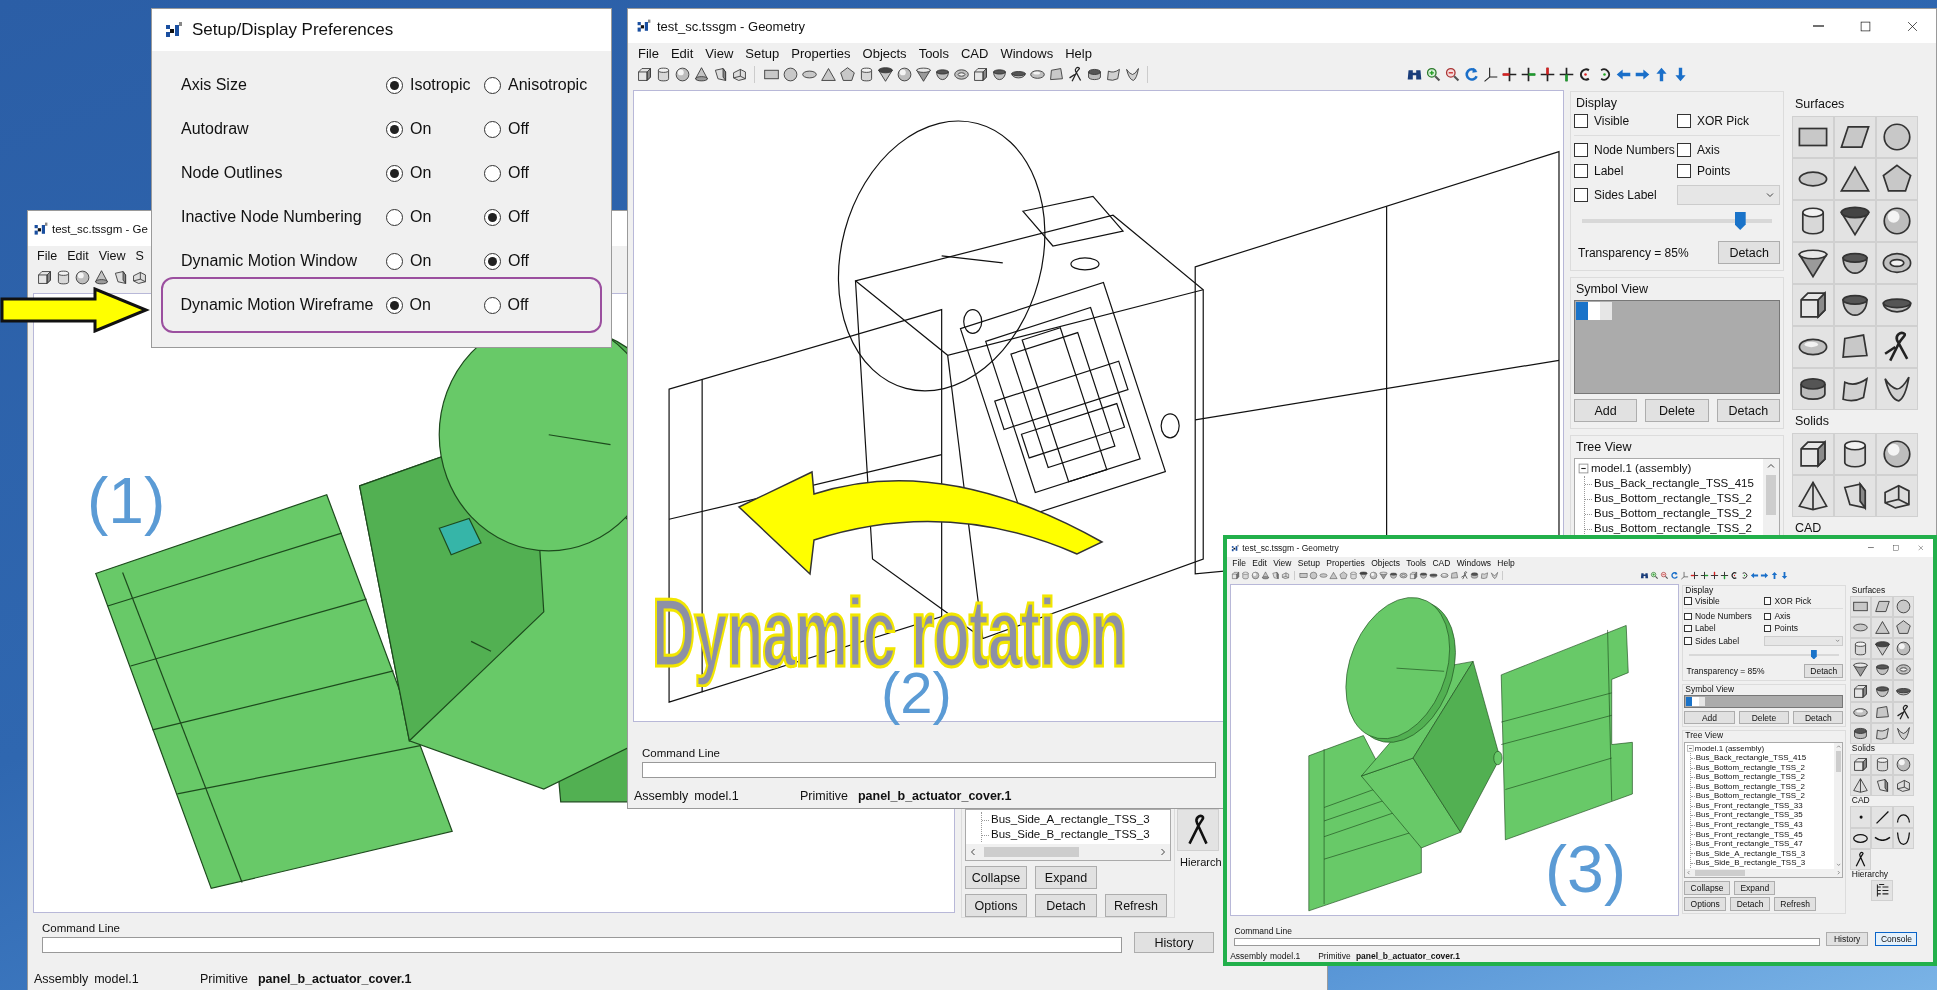 This screenshot has height=990, width=1937. I want to click on tree-item: model.1 (assembly), so click(1635, 468).